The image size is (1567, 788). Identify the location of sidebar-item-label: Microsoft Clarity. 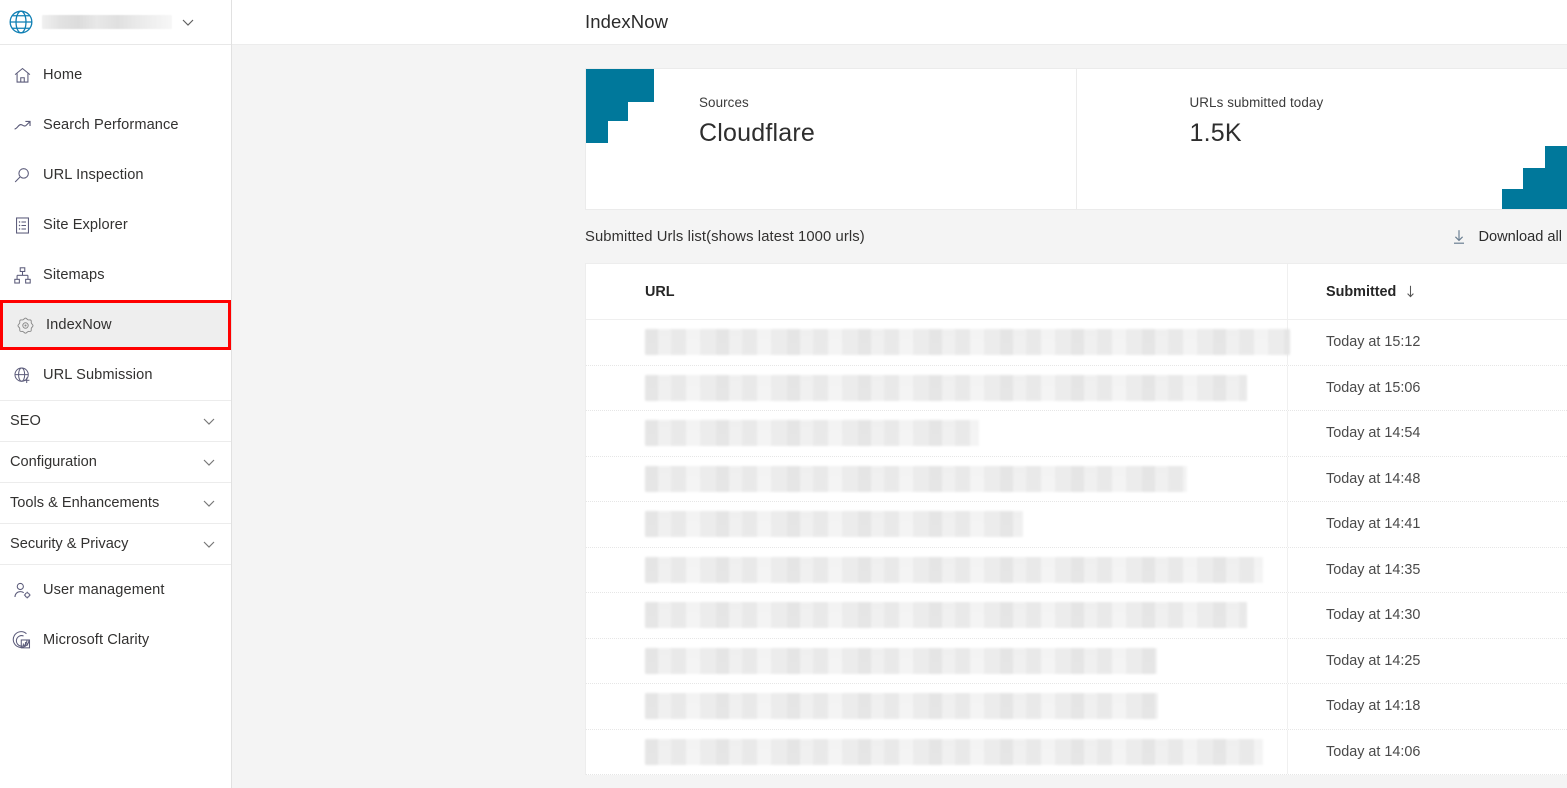
(96, 640).